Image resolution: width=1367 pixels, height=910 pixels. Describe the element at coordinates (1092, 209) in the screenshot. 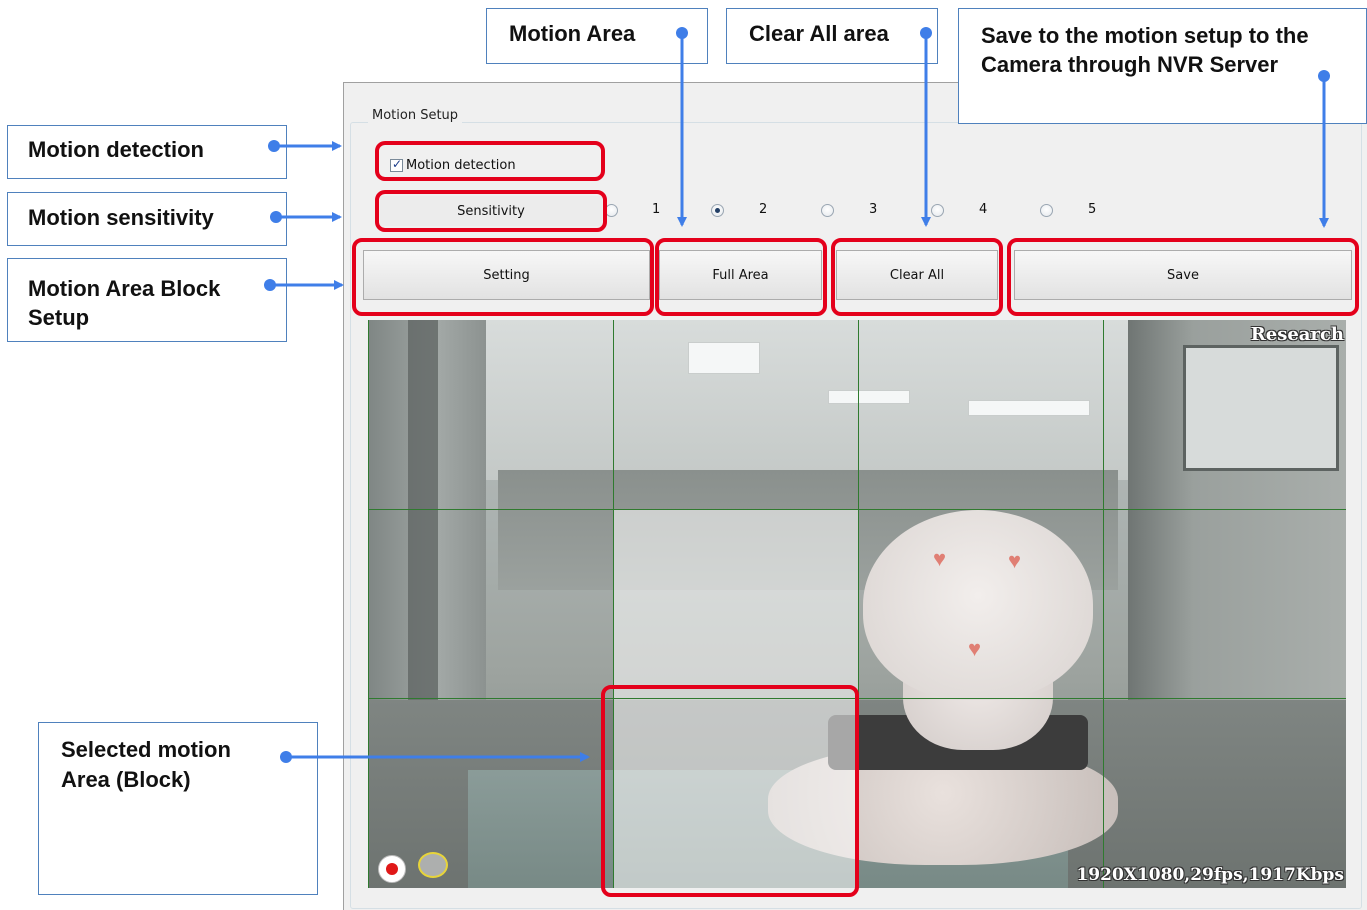

I see `sensitivity-option-5: 5` at that location.